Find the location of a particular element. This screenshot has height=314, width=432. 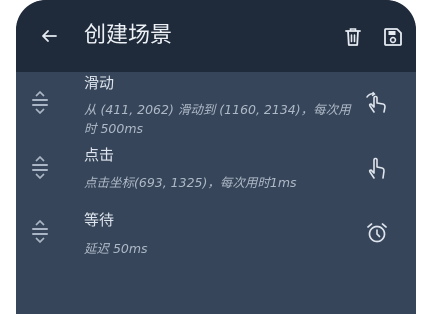

step-name: 滑动 is located at coordinates (99, 83).